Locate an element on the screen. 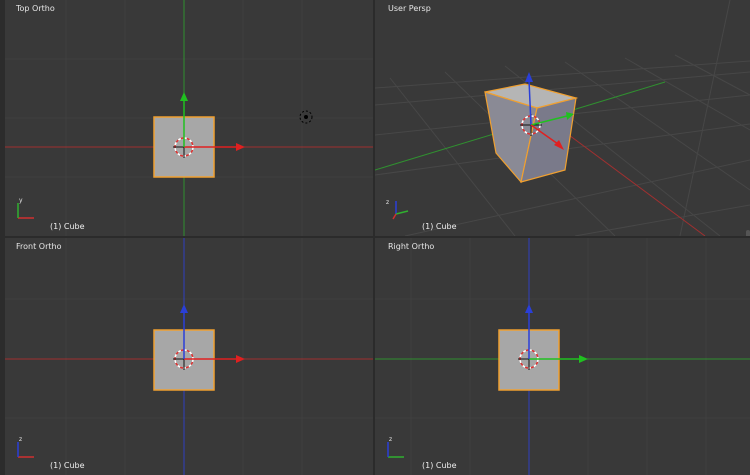 The image size is (750, 475). region-scroll-handle is located at coordinates (748, 233).